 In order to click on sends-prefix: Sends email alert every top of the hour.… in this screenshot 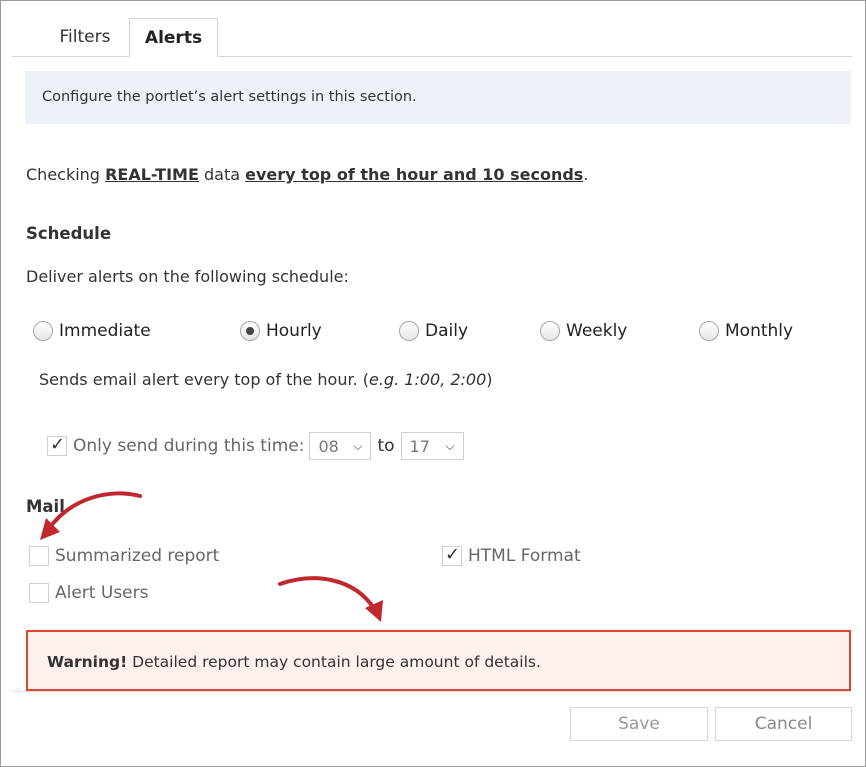, I will do `click(204, 379)`.